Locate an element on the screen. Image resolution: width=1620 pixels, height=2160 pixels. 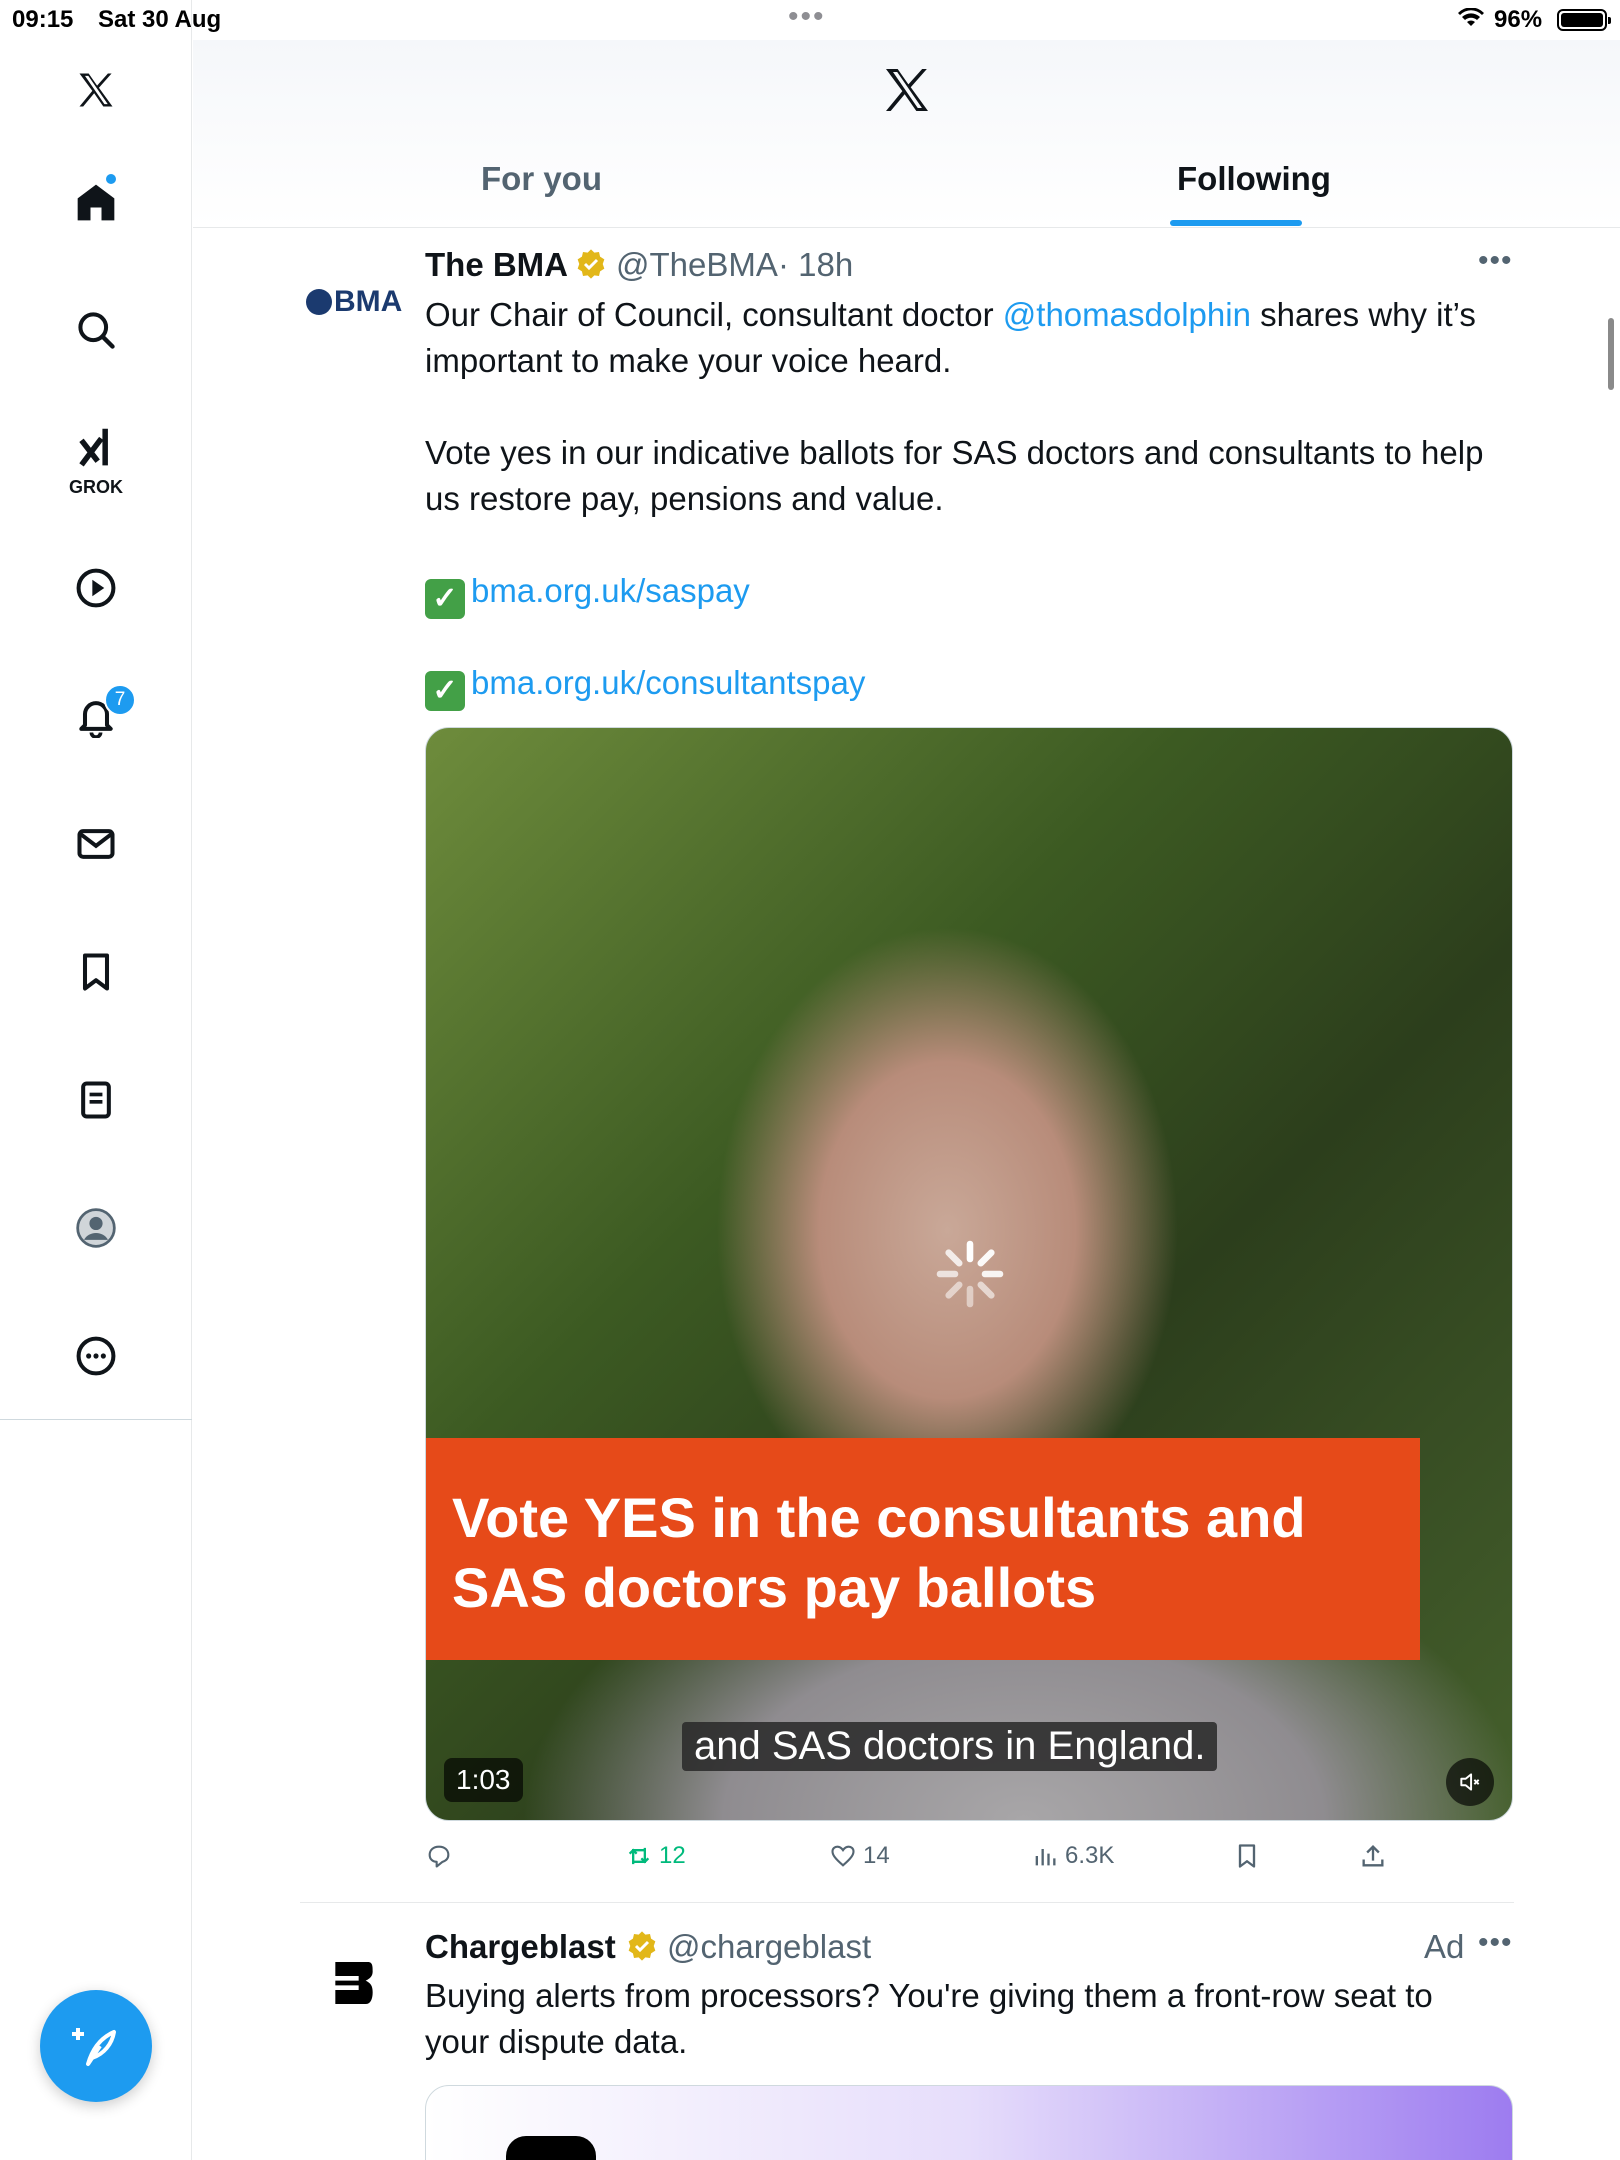
search-icon is located at coordinates (96, 330).